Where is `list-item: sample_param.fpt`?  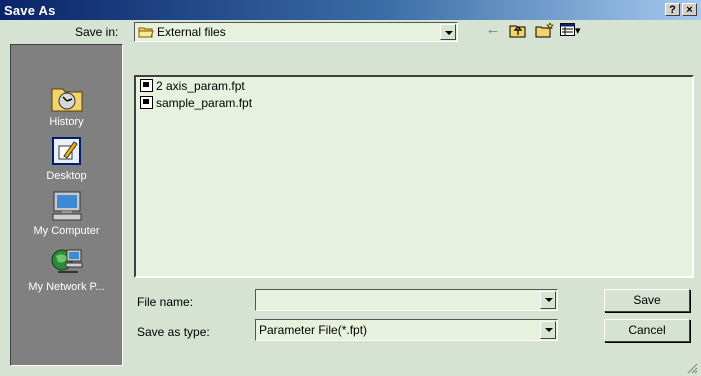
list-item: sample_param.fpt is located at coordinates (196, 103).